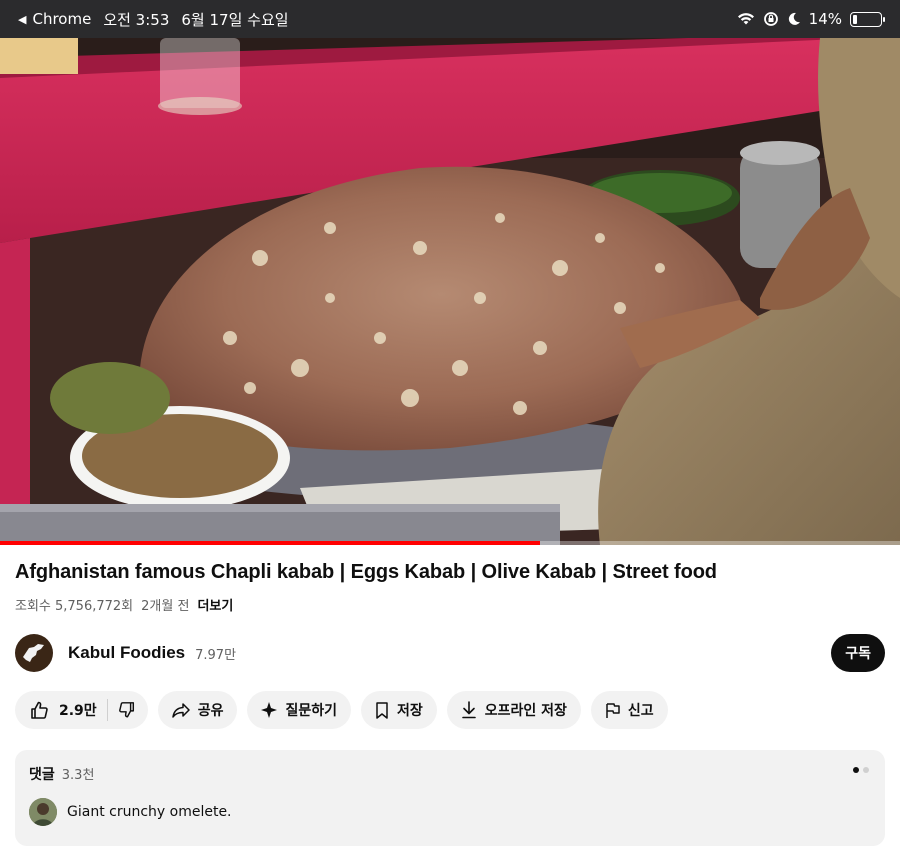 The height and width of the screenshot is (855, 900). What do you see at coordinates (861, 770) in the screenshot?
I see `comments-pager` at bounding box center [861, 770].